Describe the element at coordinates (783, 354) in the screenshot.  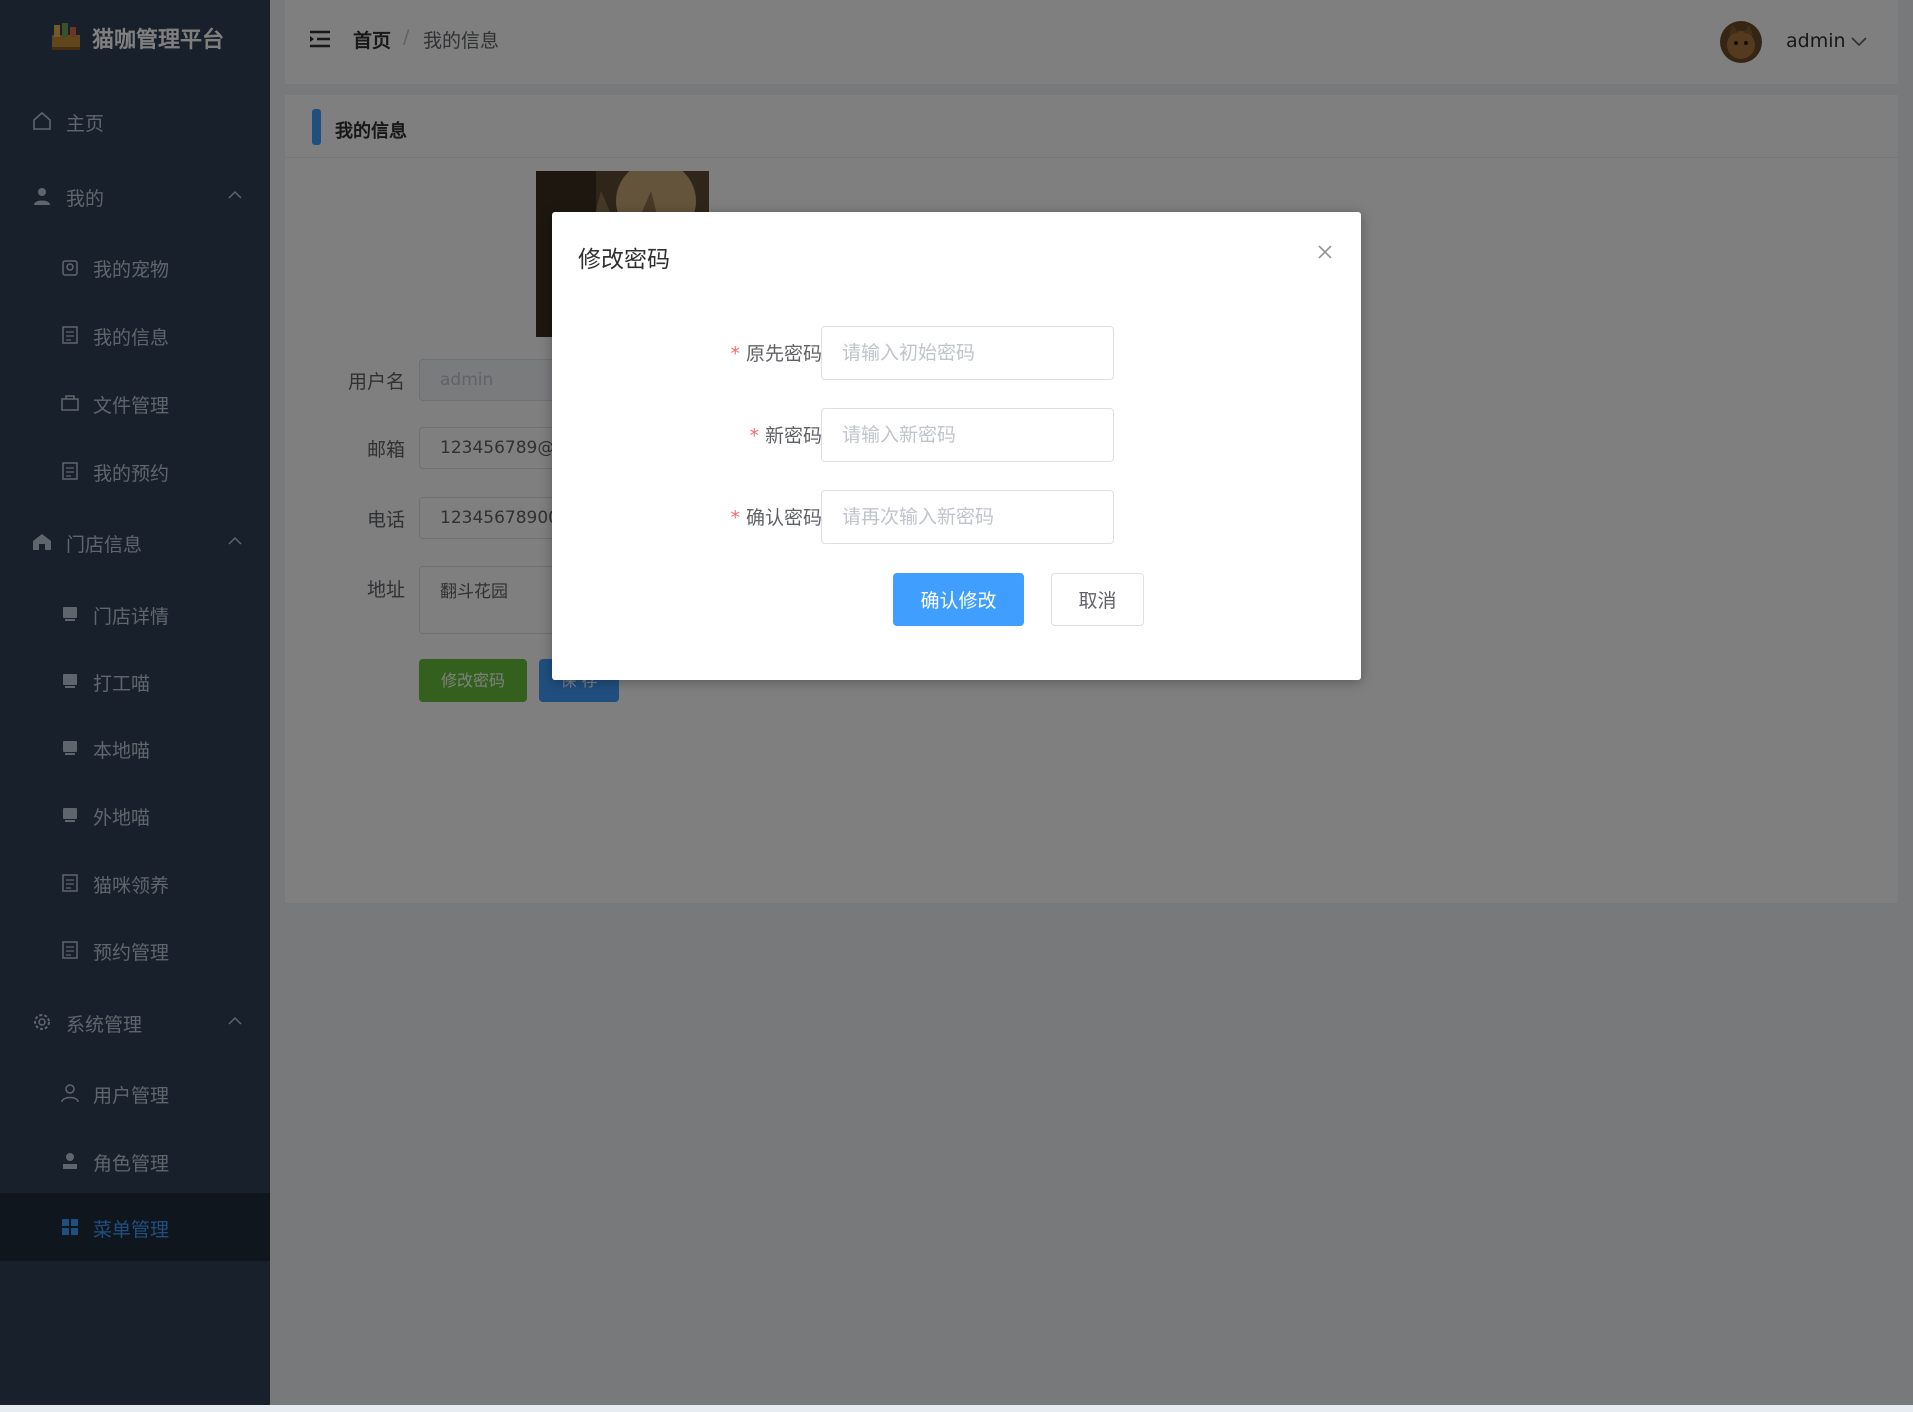
I see `old-password-label-text: 原先密码` at that location.